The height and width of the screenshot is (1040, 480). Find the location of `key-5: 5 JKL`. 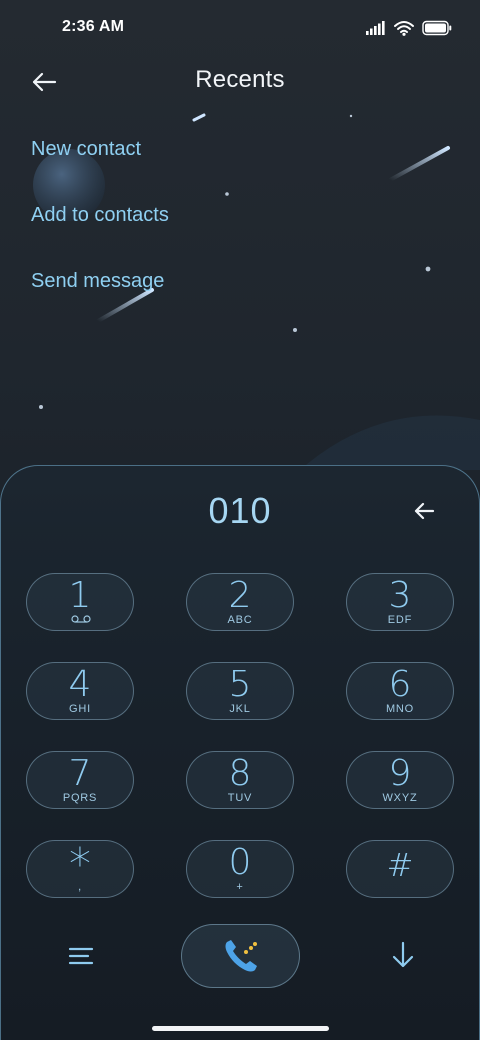

key-5: 5 JKL is located at coordinates (240, 691).